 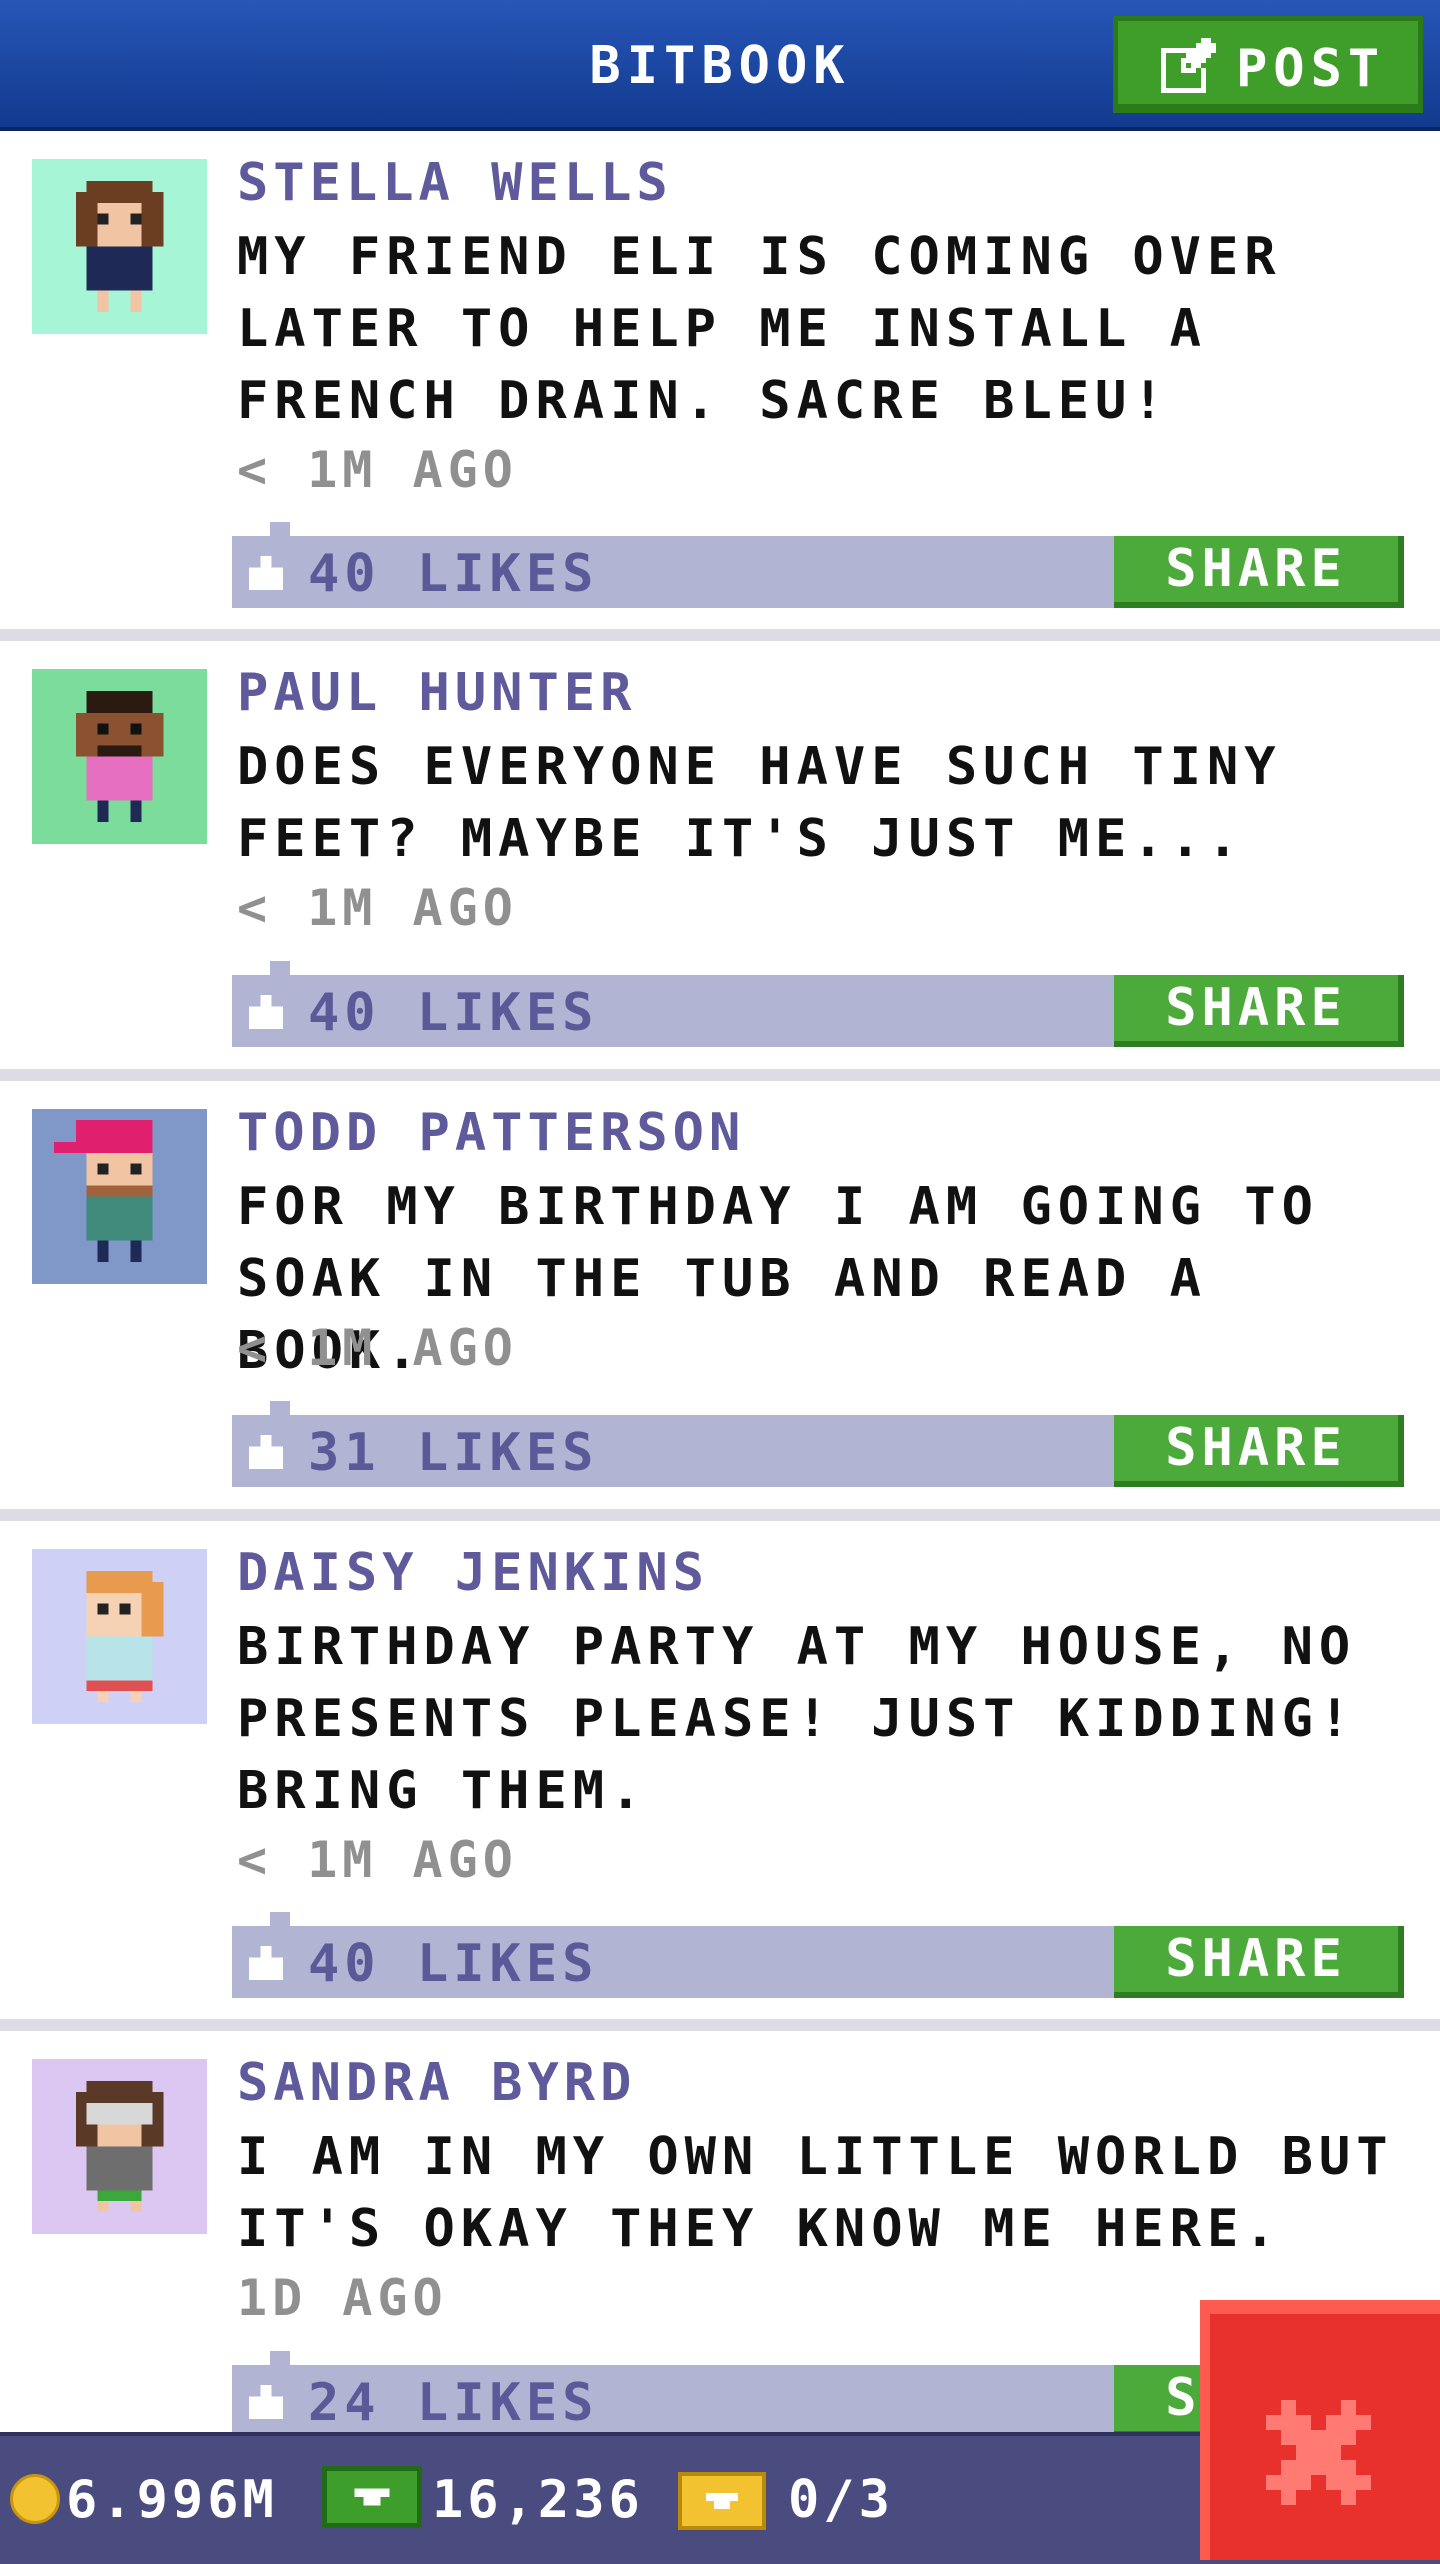 I want to click on likes-count: 31 LIKES, so click(x=453, y=1453).